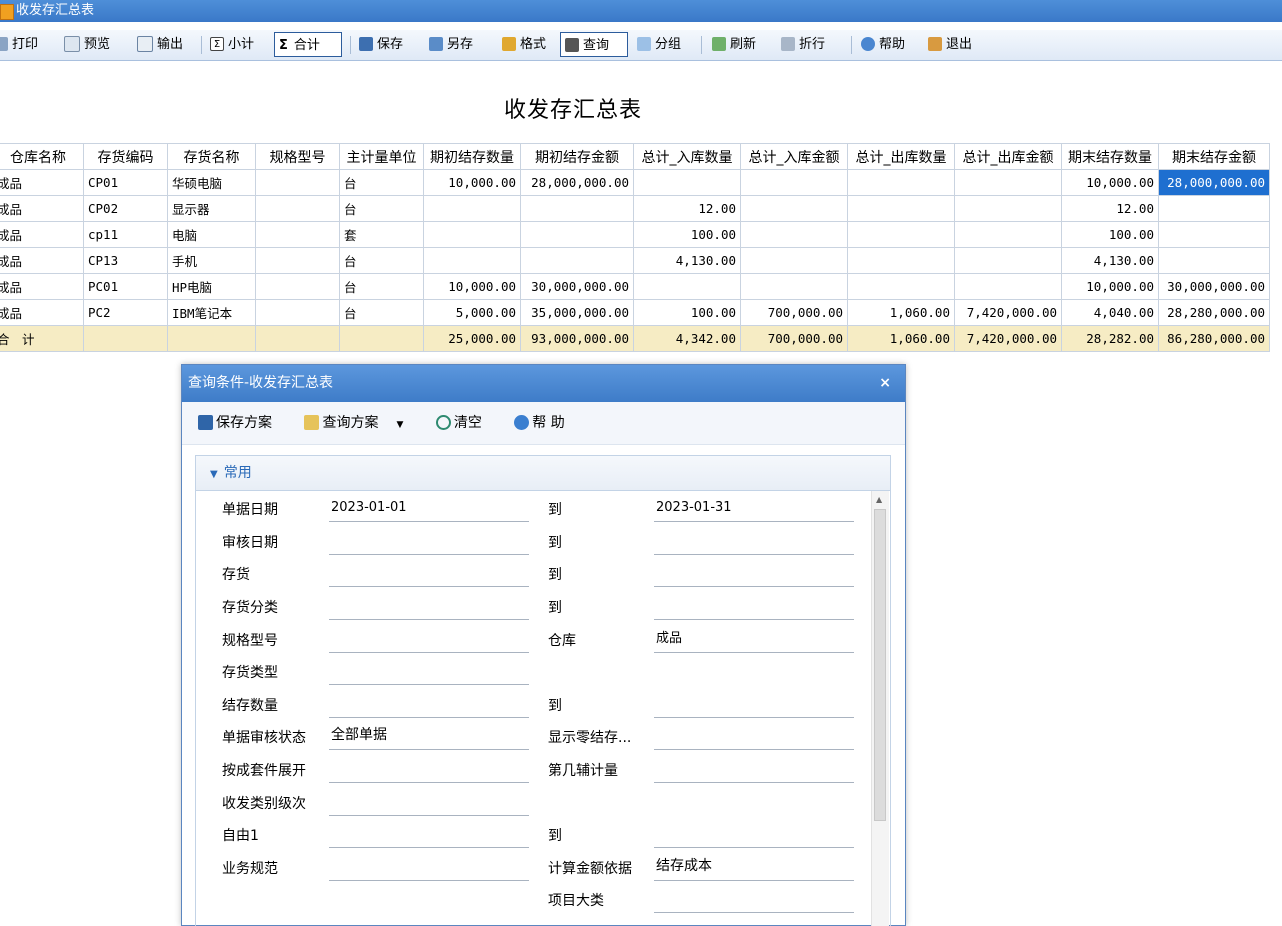 This screenshot has width=1282, height=926. Describe the element at coordinates (687, 338) in the screenshot. I see `cell-total-in-qty: 4,342.00` at that location.